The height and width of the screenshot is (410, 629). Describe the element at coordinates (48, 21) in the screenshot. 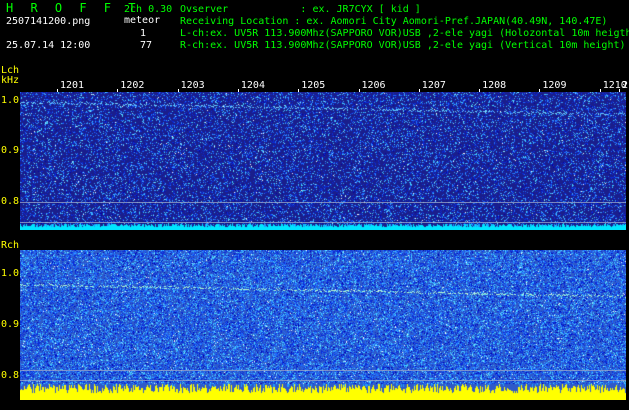

I see `filename-label: 2507141200.png` at that location.